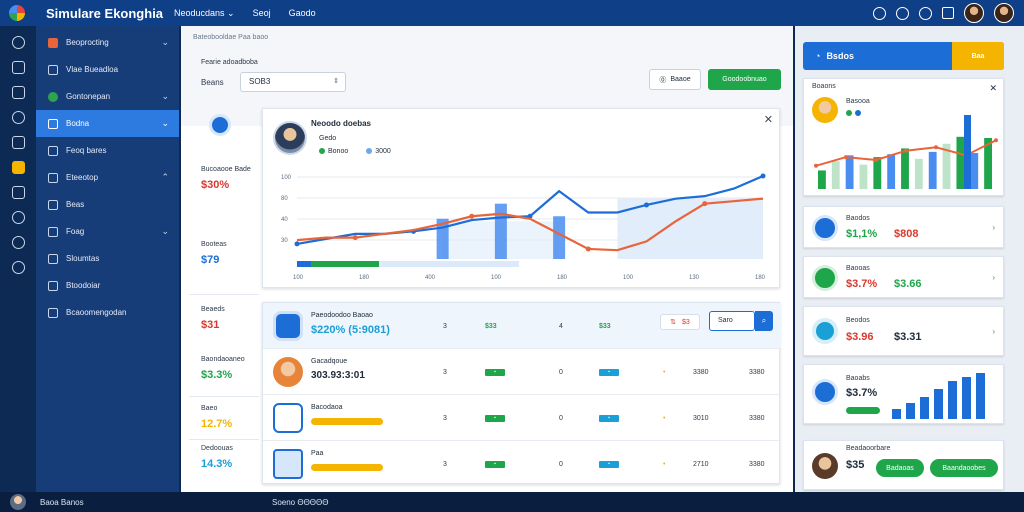 This screenshot has width=1024, height=512. What do you see at coordinates (732, 321) in the screenshot?
I see `table-search-input: Saro` at bounding box center [732, 321].